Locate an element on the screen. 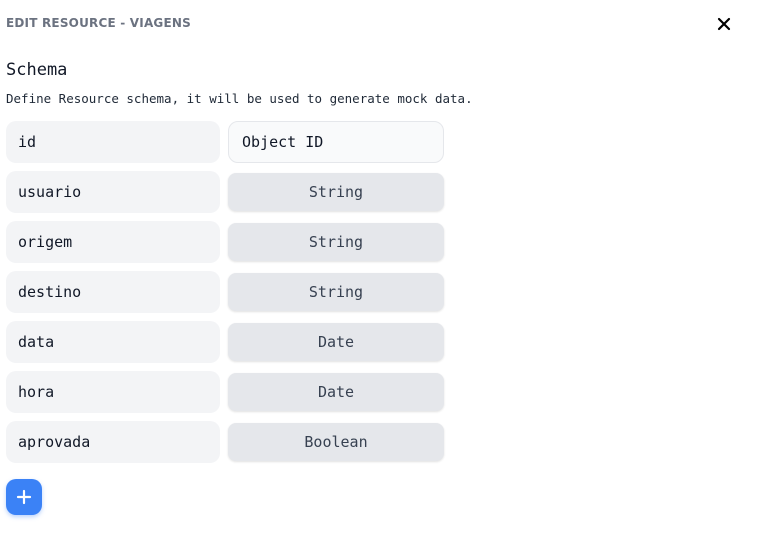 This screenshot has height=544, width=758. schema-row: aprovada Boolean is located at coordinates (226, 442).